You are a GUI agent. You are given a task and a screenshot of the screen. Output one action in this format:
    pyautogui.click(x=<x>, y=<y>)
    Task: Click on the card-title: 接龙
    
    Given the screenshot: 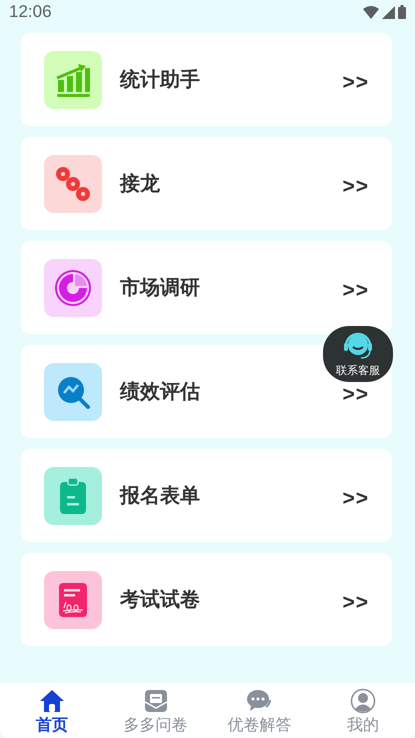 What is the action you would take?
    pyautogui.click(x=140, y=183)
    